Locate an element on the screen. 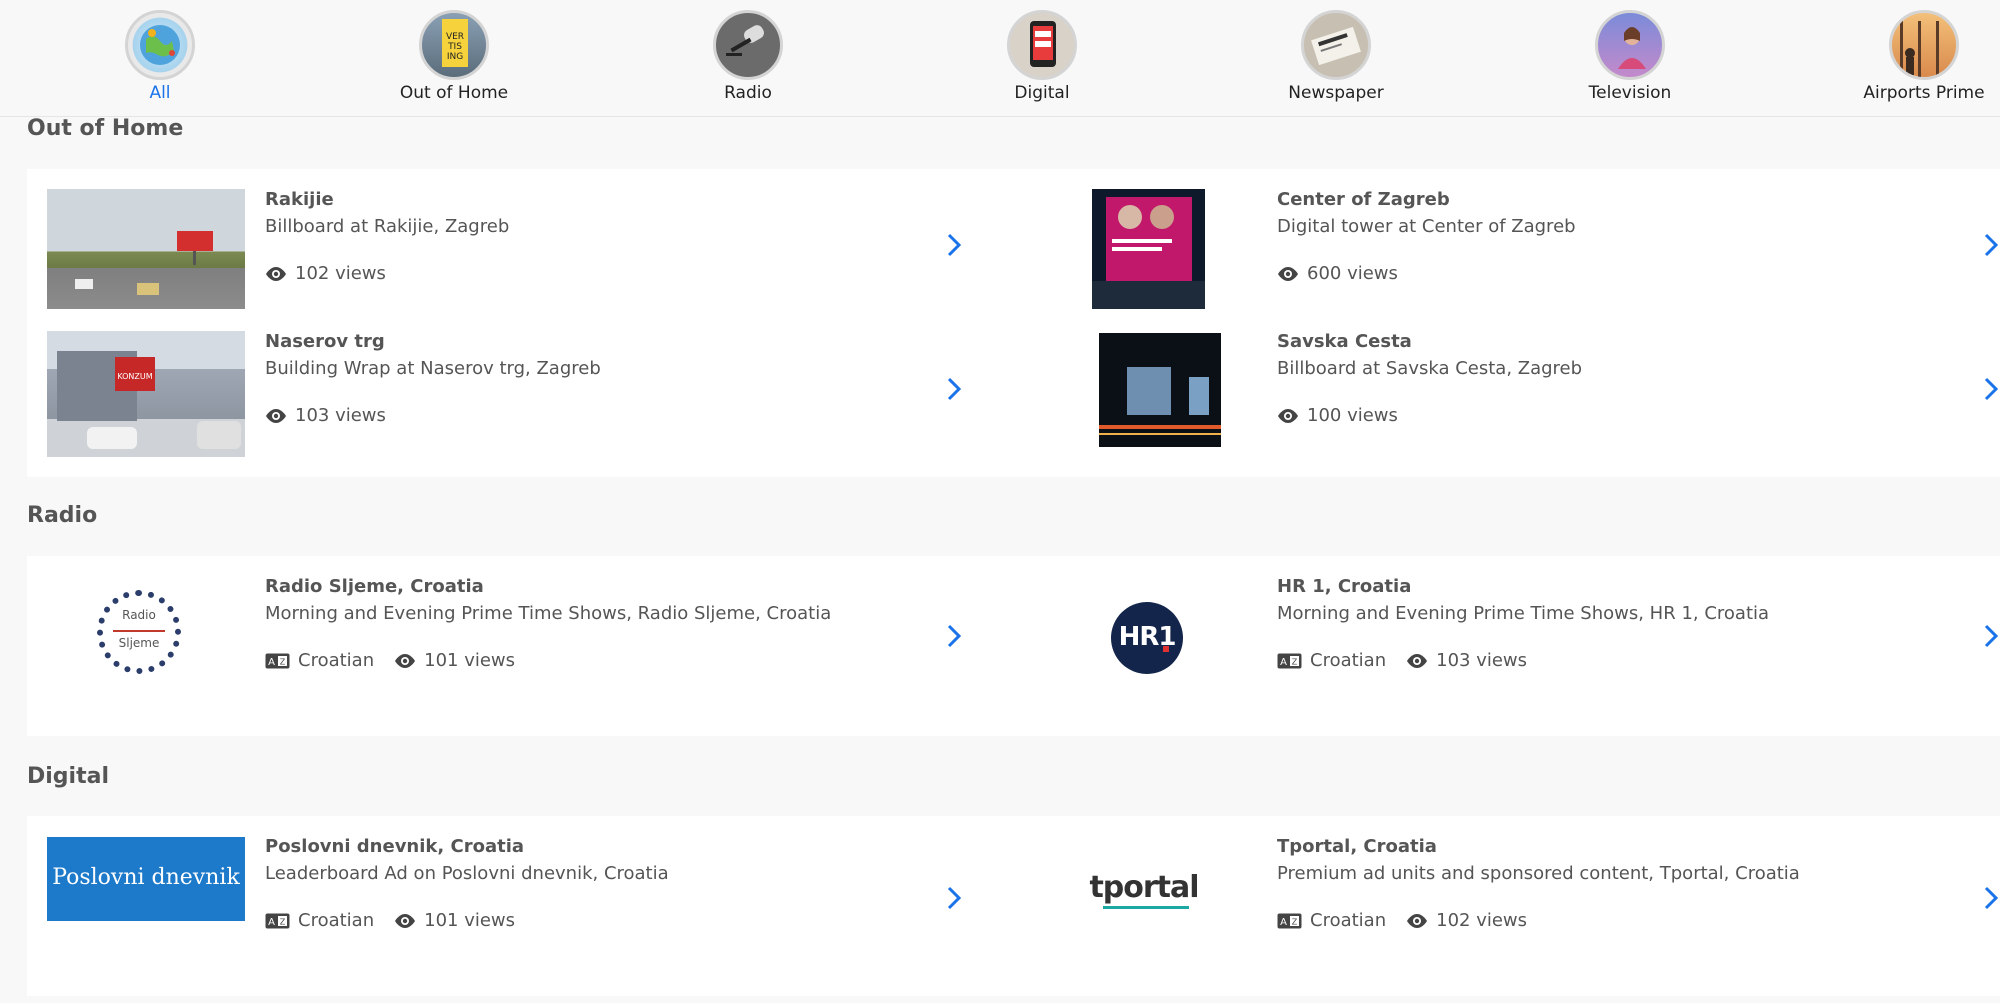 This screenshot has height=1003, width=2000. listing-title: Tportal, Croatia is located at coordinates (1357, 846).